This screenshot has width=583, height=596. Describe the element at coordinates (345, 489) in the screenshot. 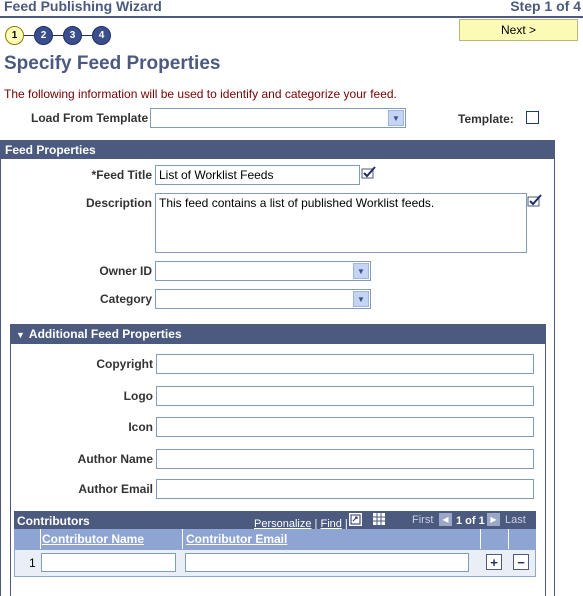

I see `author-email-input` at that location.